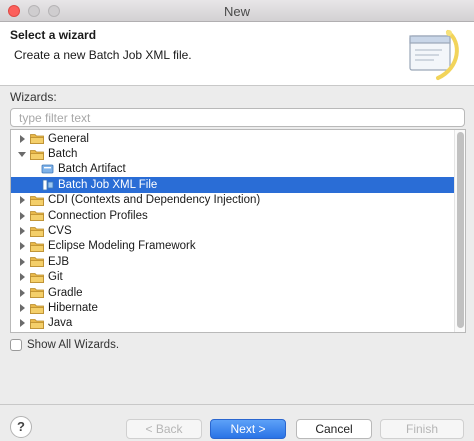 The height and width of the screenshot is (441, 474). I want to click on tree-item-label: Gradle, so click(65, 292).